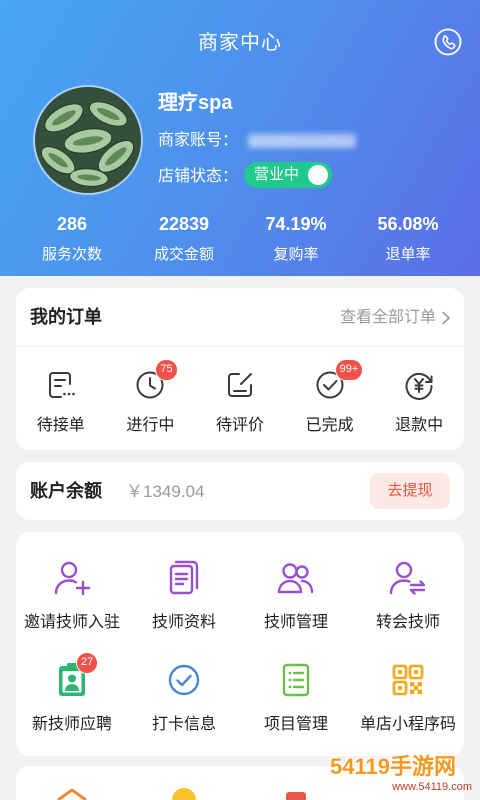 The width and height of the screenshot is (480, 800). I want to click on view-all-orders-link: 查看全部订单, so click(388, 318).